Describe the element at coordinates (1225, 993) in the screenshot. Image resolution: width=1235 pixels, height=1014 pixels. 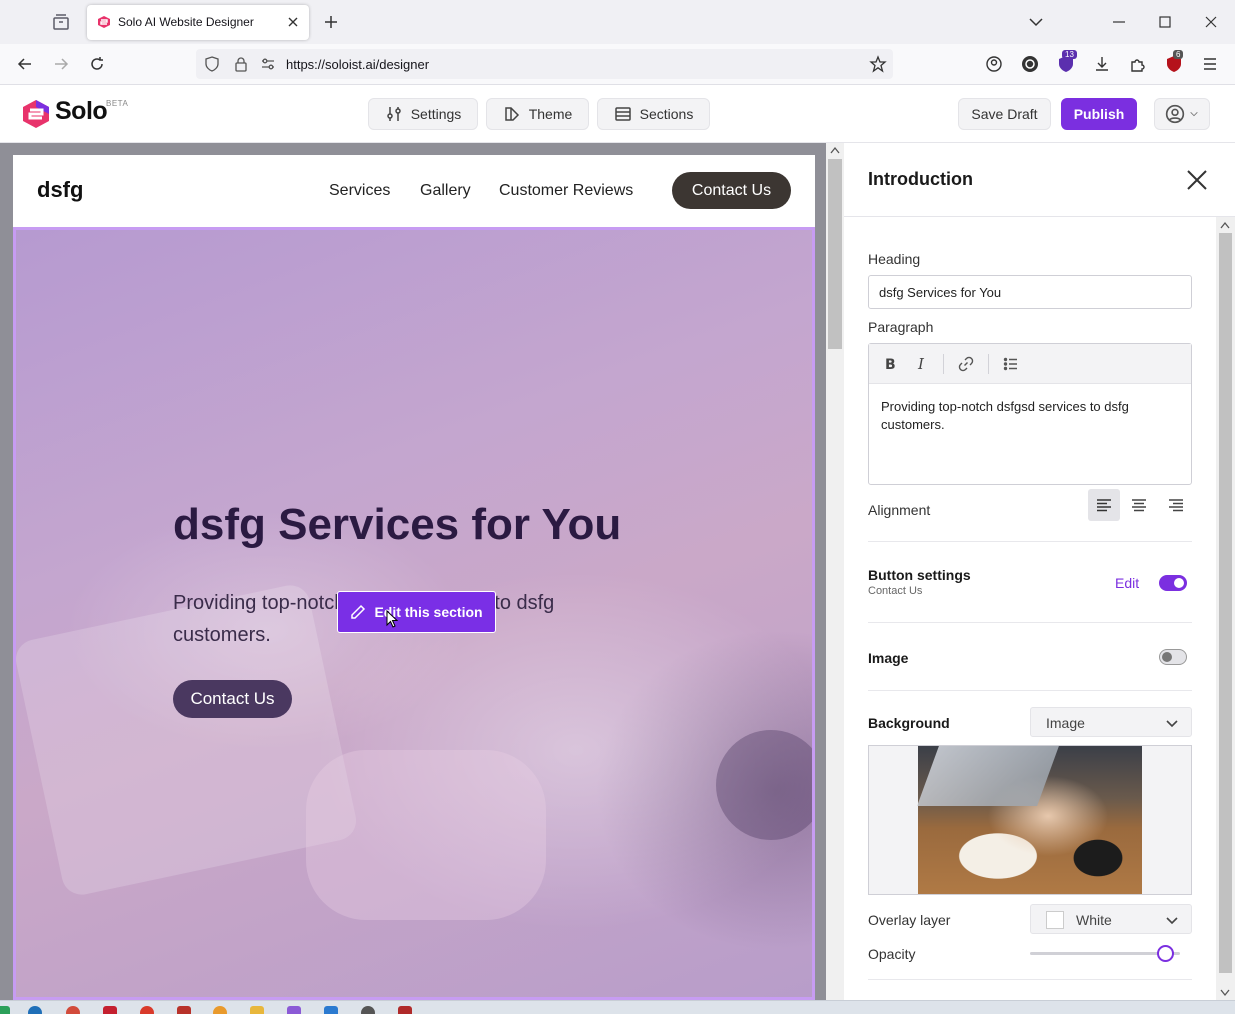
I see `scroll-down-arrow-icon` at that location.